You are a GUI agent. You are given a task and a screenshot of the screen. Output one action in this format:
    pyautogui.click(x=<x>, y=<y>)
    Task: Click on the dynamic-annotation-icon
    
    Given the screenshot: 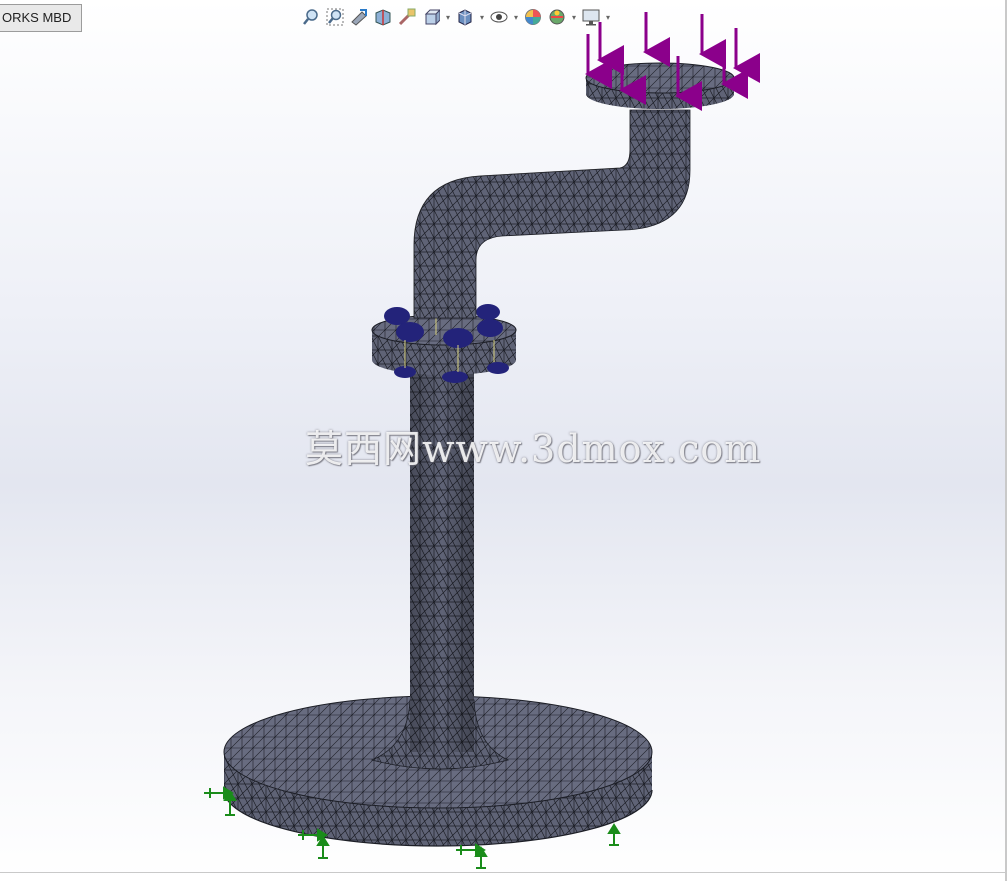 What is the action you would take?
    pyautogui.click(x=407, y=17)
    